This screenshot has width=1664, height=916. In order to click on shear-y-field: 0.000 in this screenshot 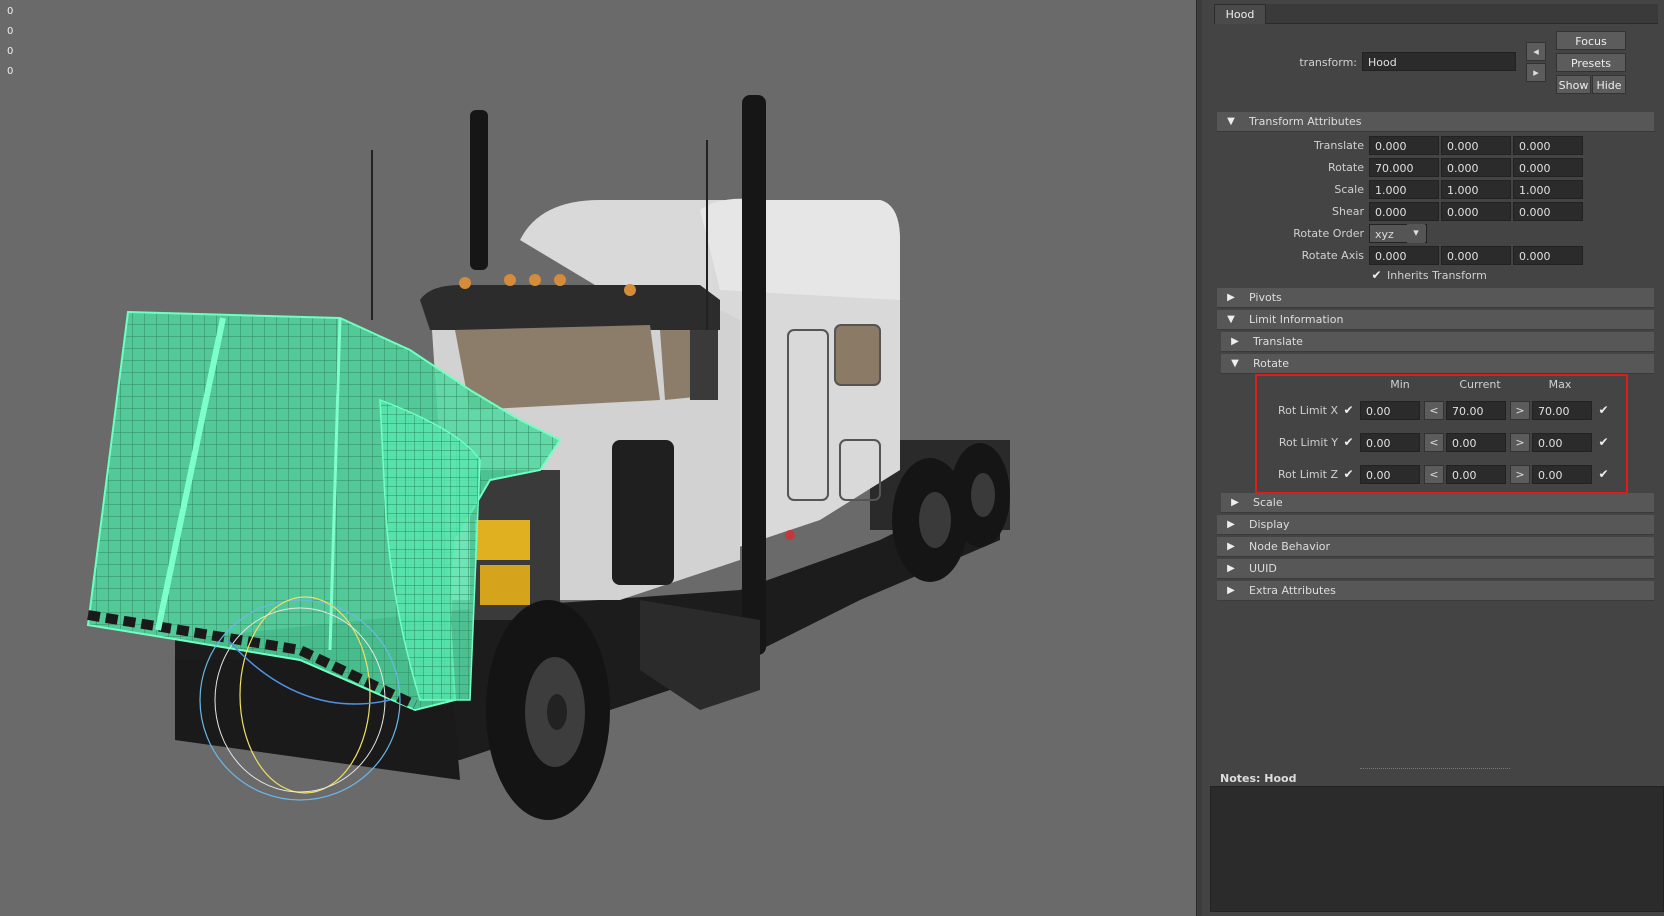, I will do `click(1476, 211)`.